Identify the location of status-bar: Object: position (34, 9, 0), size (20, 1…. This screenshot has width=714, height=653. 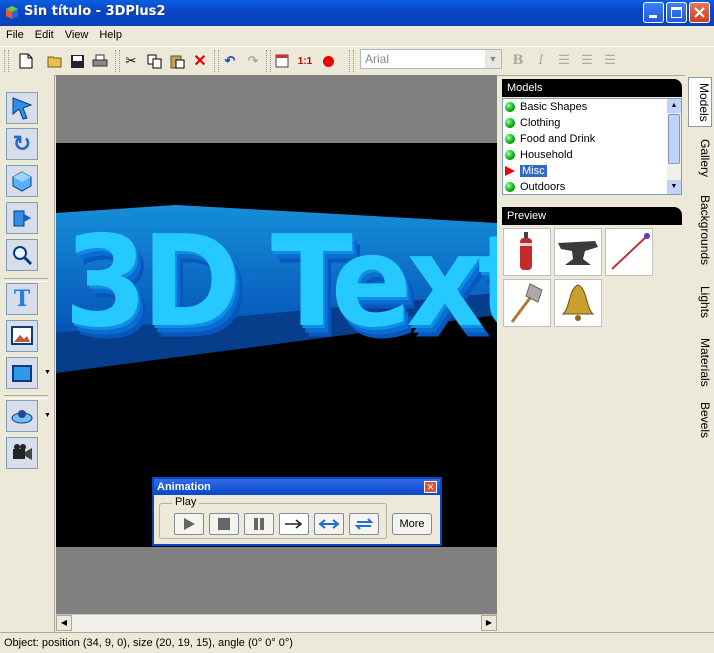
(357, 642).